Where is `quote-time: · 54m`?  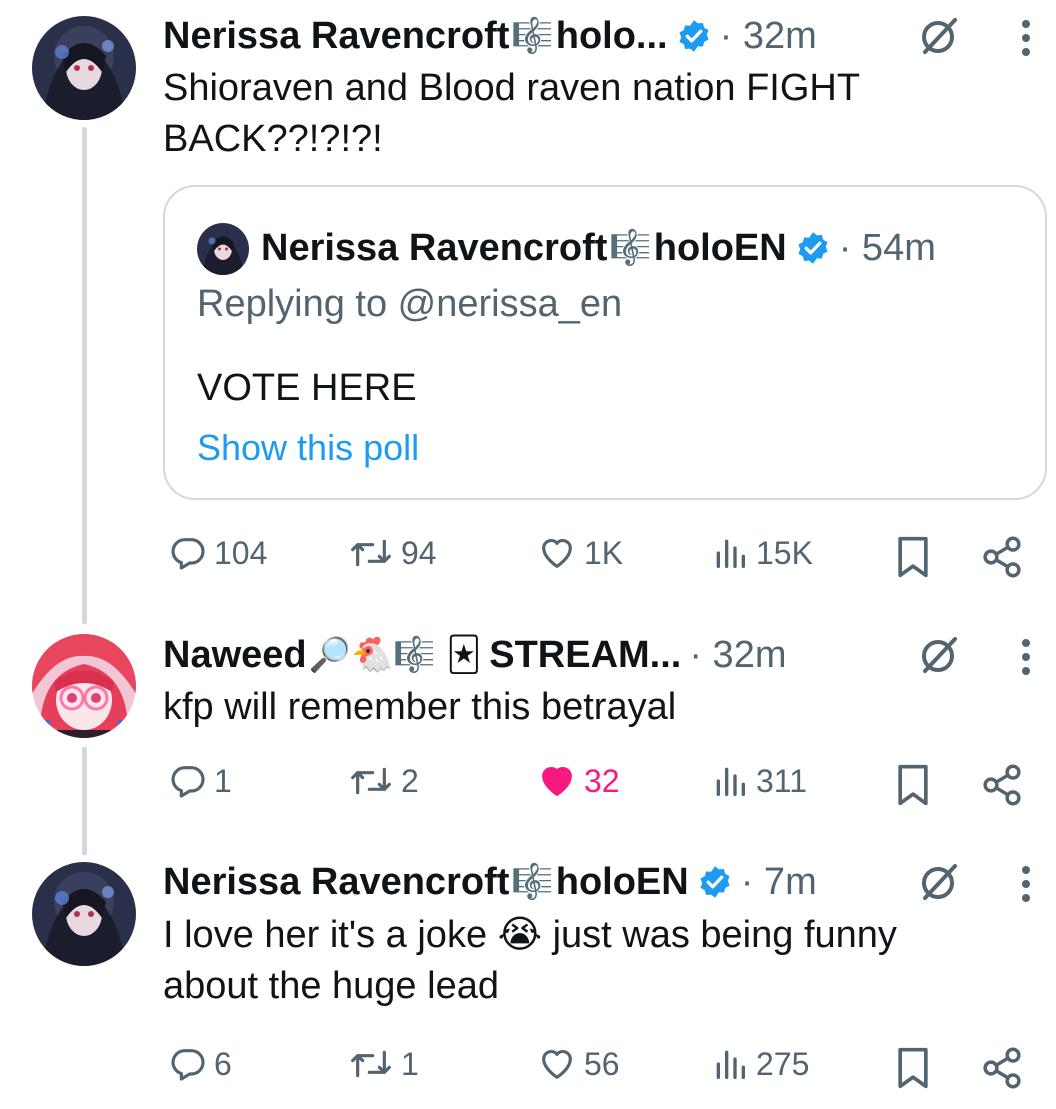
quote-time: · 54m is located at coordinates (887, 247).